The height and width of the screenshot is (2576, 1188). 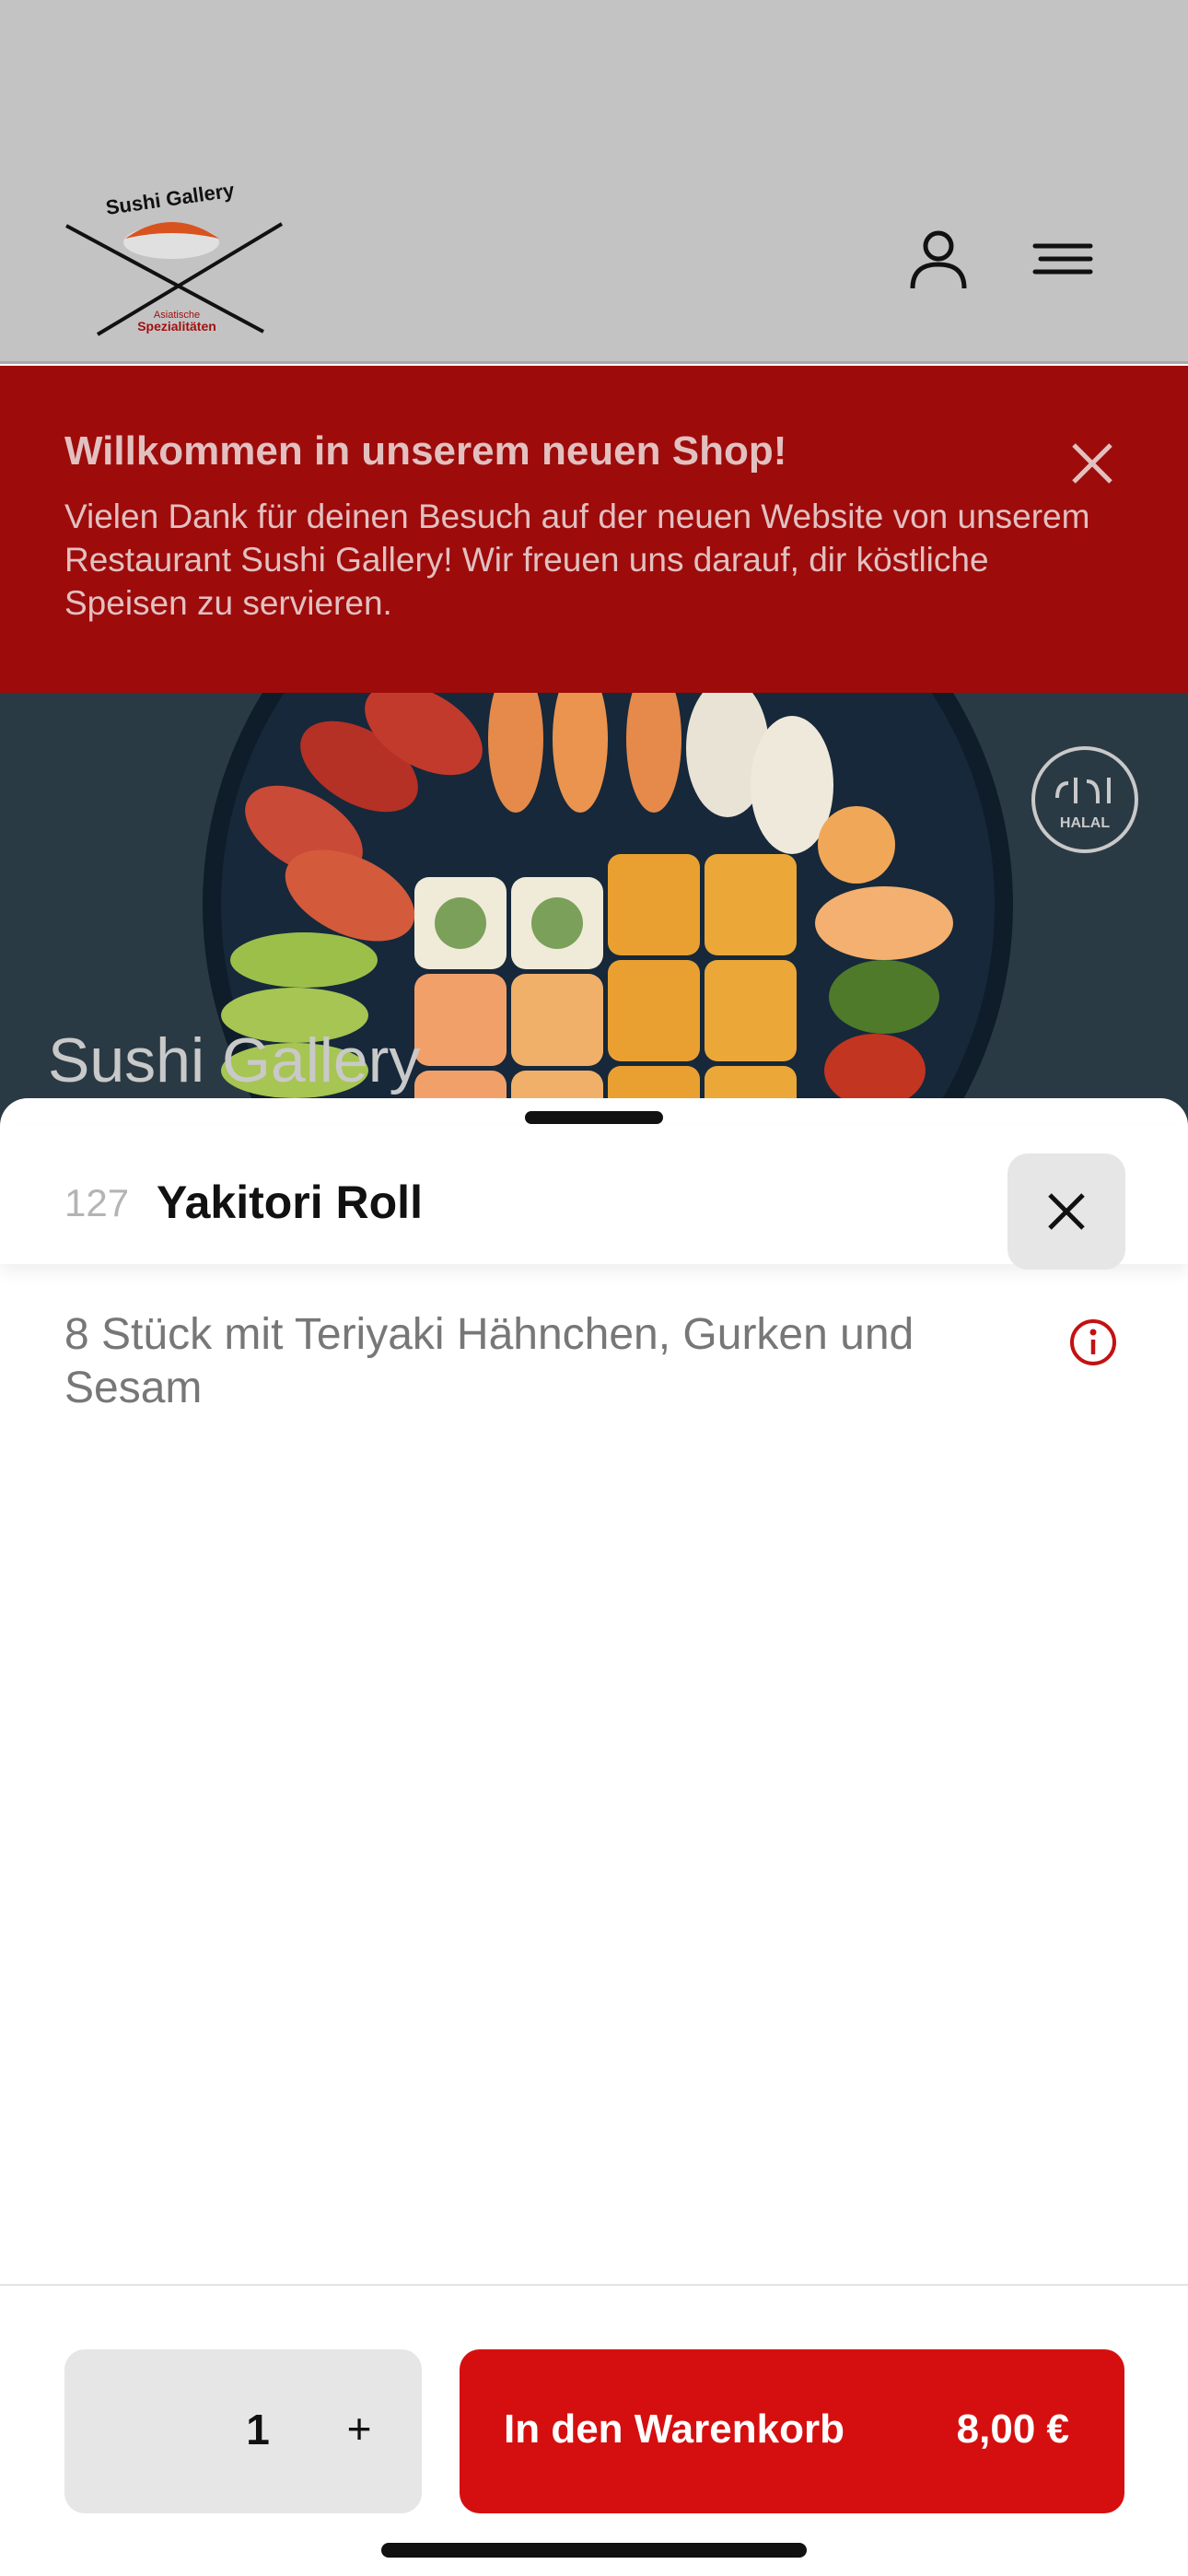 I want to click on item-number: 127, so click(x=97, y=1202).